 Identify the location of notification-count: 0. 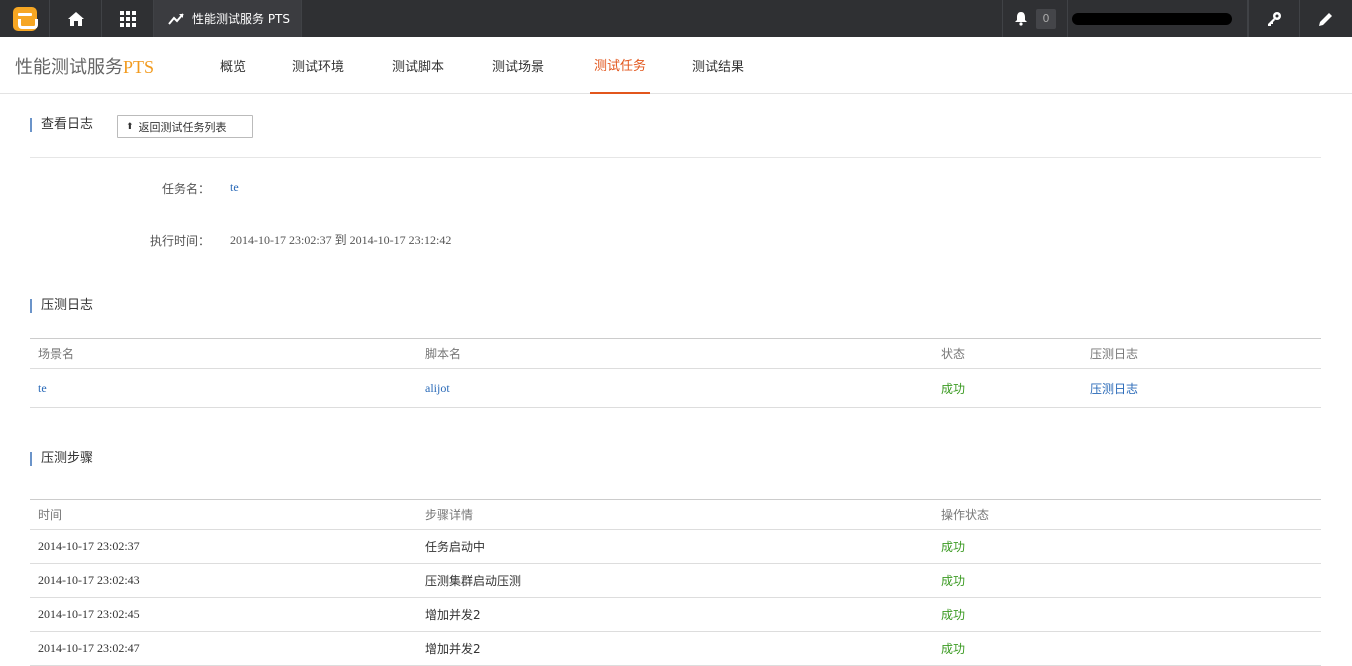
(1046, 18).